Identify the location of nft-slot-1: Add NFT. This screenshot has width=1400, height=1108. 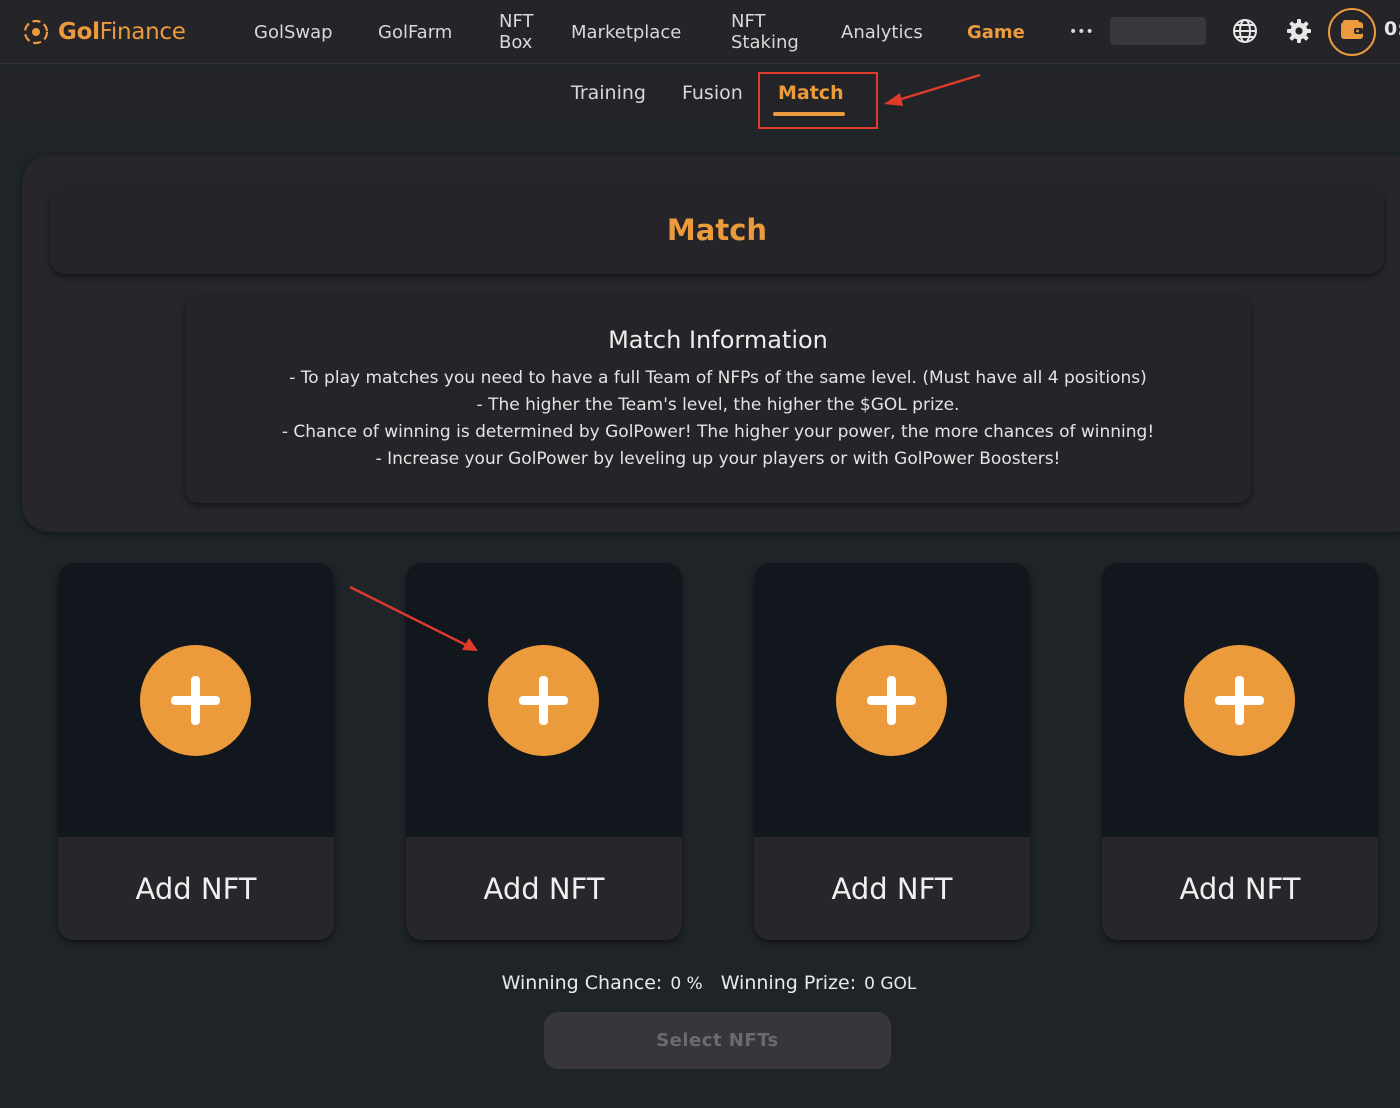
(196, 751).